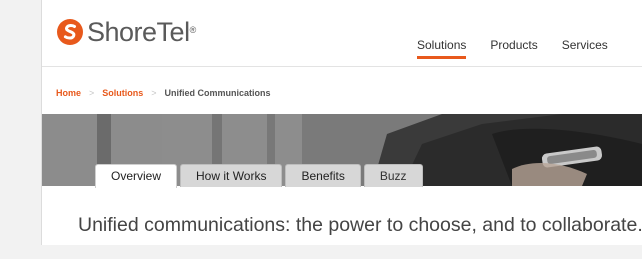 This screenshot has height=259, width=642. What do you see at coordinates (122, 93) in the screenshot?
I see `breadcrumb-solutions: Solutions` at bounding box center [122, 93].